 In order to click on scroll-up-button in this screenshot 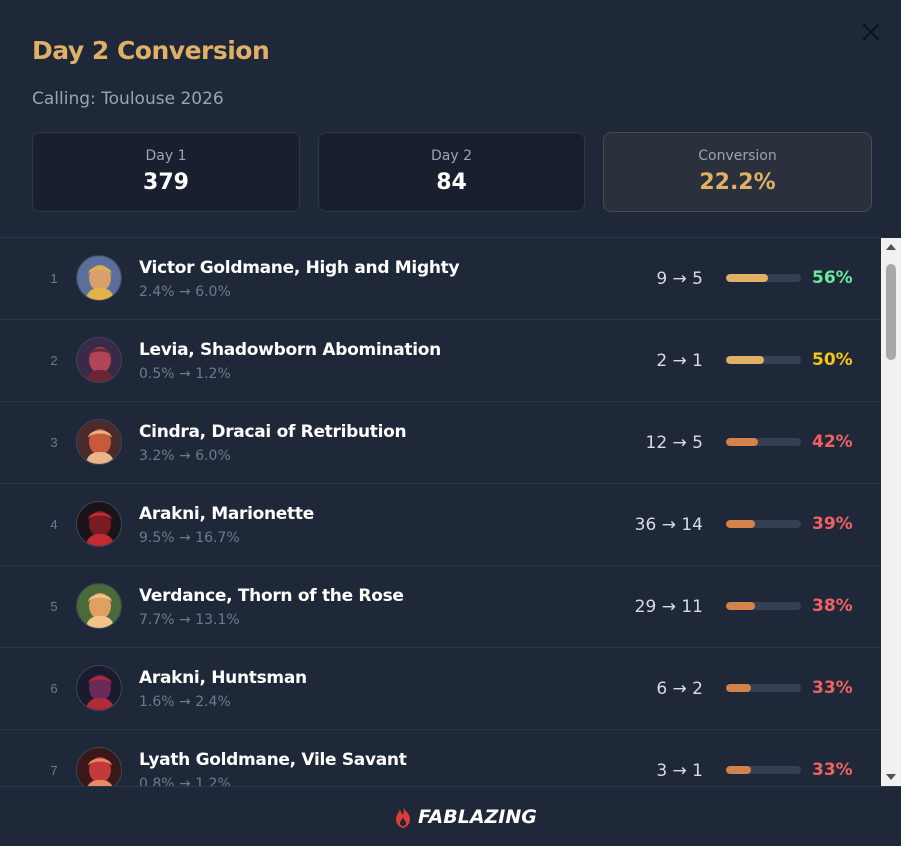, I will do `click(891, 247)`.